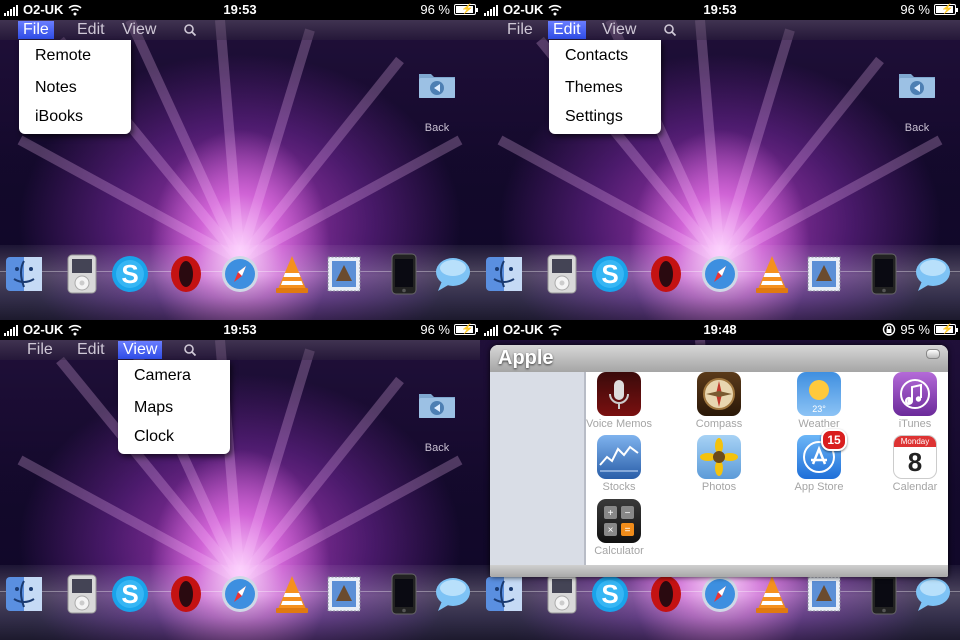 This screenshot has width=960, height=640. I want to click on app-compass: Compass, so click(719, 401).